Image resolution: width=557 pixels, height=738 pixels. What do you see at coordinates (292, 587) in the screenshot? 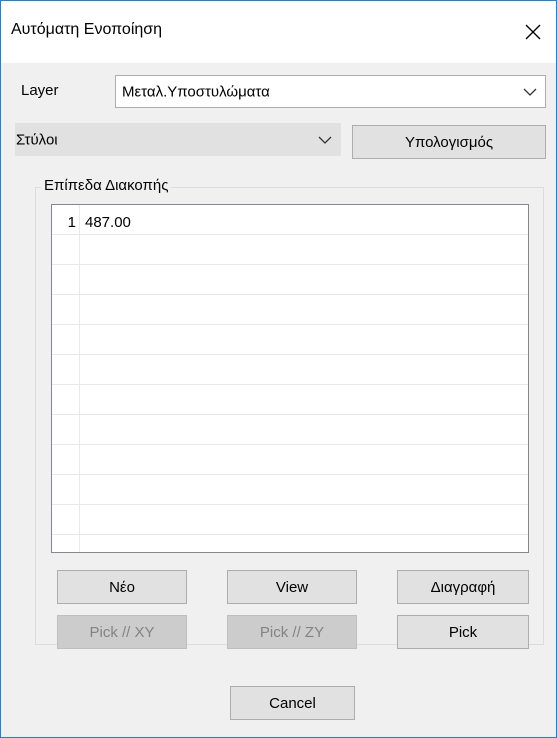
I see `view-button: View` at bounding box center [292, 587].